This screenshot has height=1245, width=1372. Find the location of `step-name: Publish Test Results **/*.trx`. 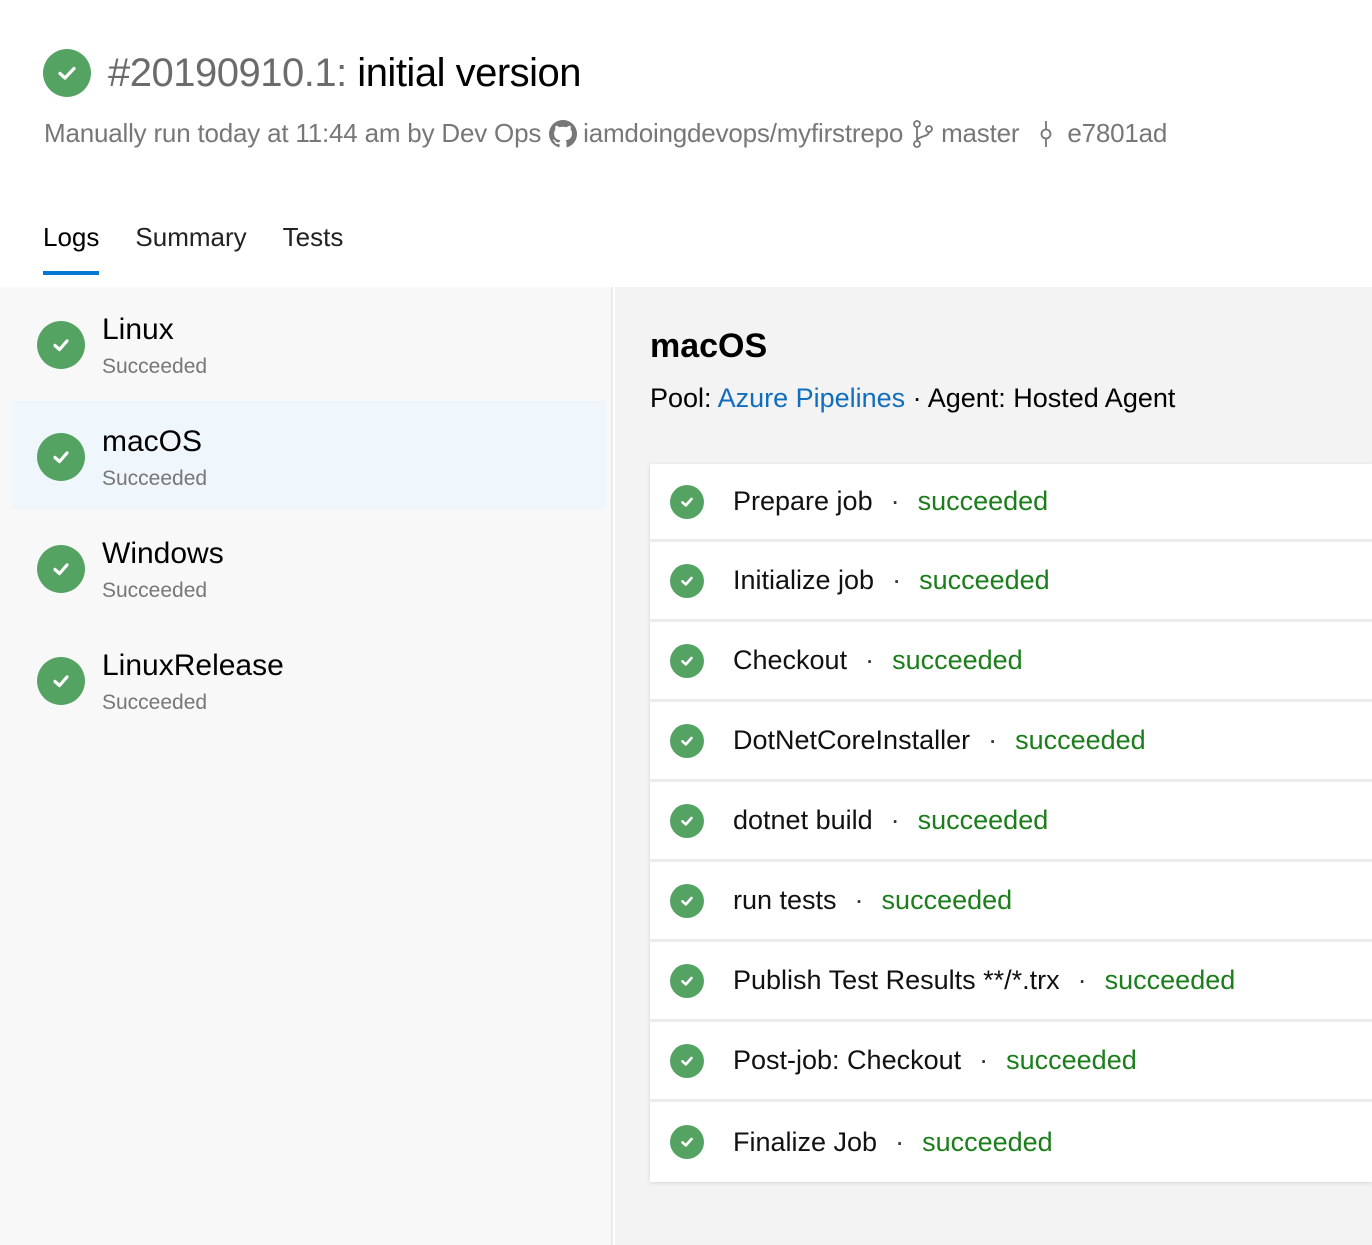

step-name: Publish Test Results **/*.trx is located at coordinates (896, 980).